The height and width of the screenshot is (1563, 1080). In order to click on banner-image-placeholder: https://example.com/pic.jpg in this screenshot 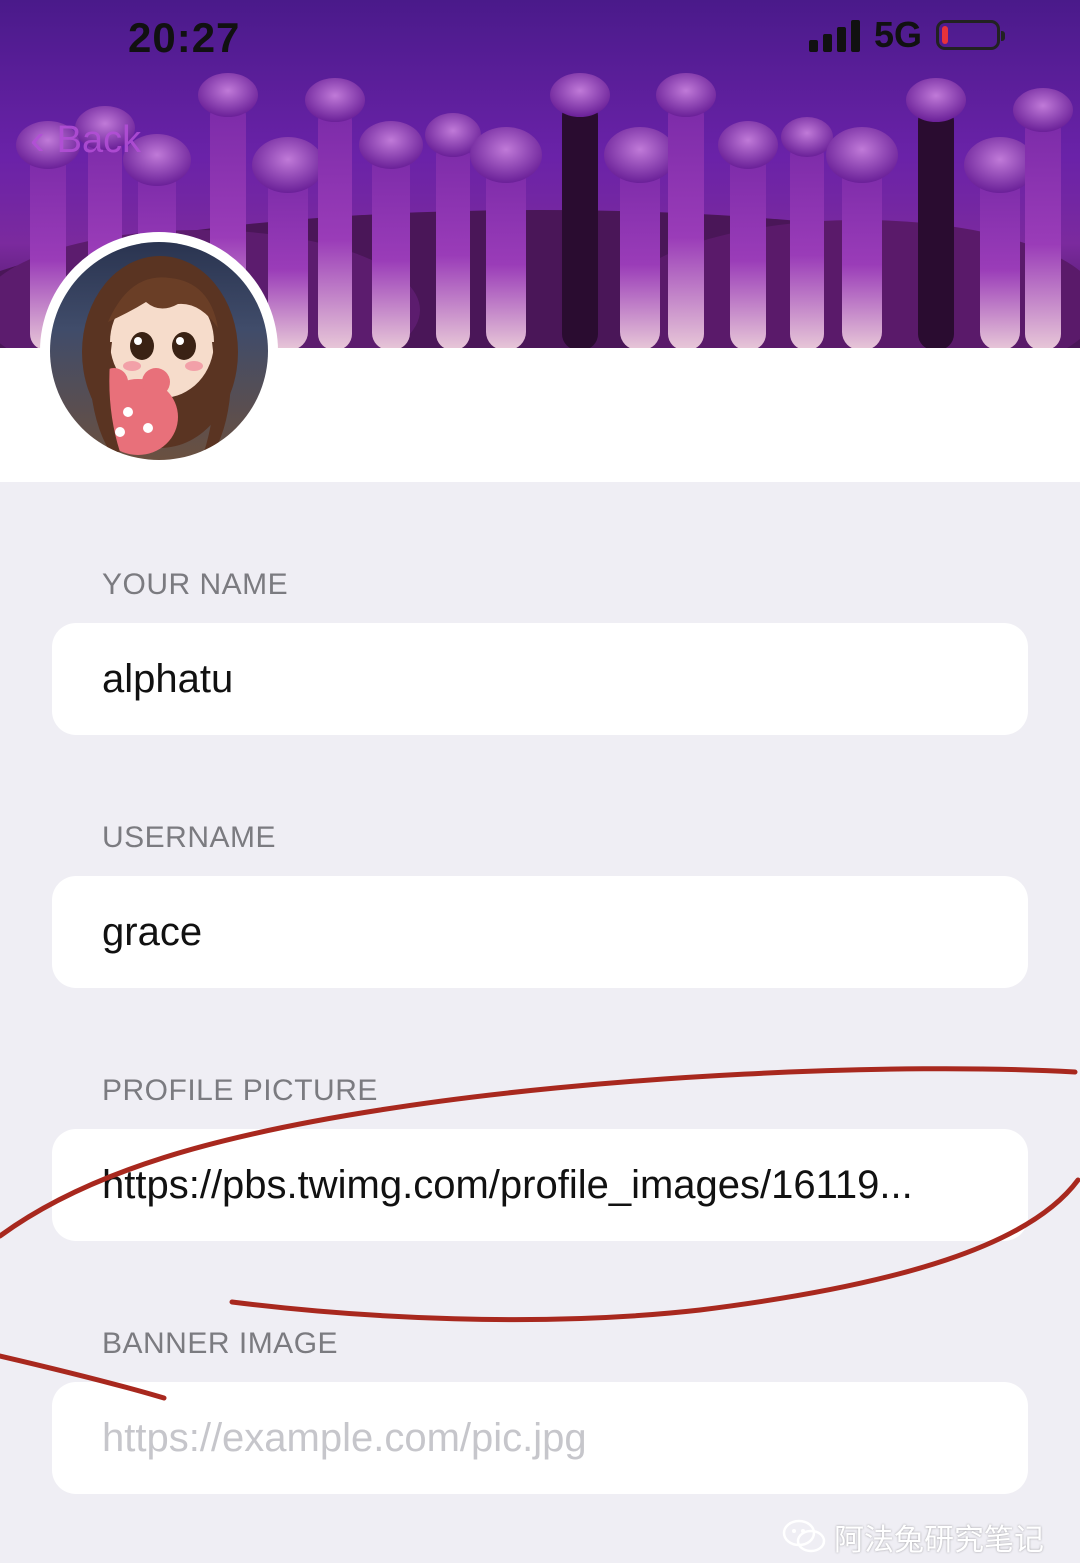, I will do `click(344, 1437)`.